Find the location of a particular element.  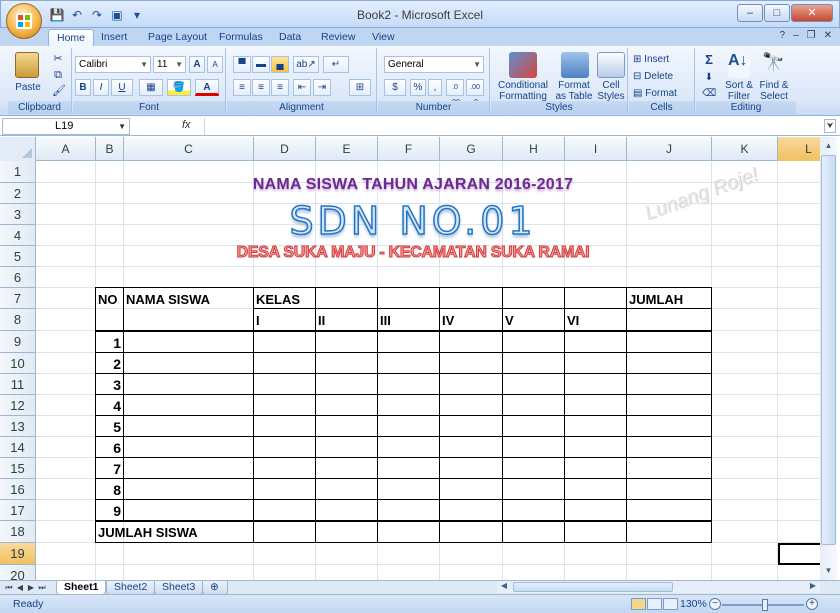

header-nama-siswa: NAMA SISWA is located at coordinates (167, 298).